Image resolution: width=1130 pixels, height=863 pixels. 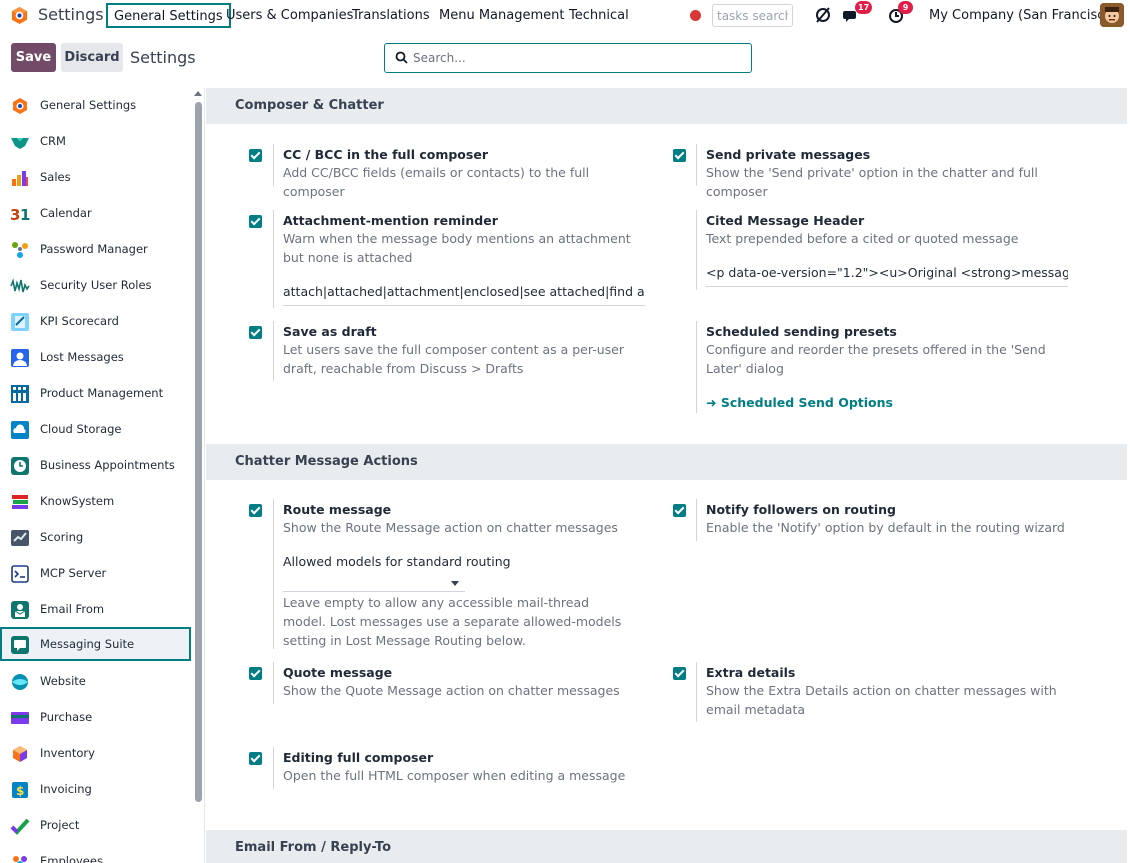 I want to click on notify-followers-checkbox, so click(x=679, y=510).